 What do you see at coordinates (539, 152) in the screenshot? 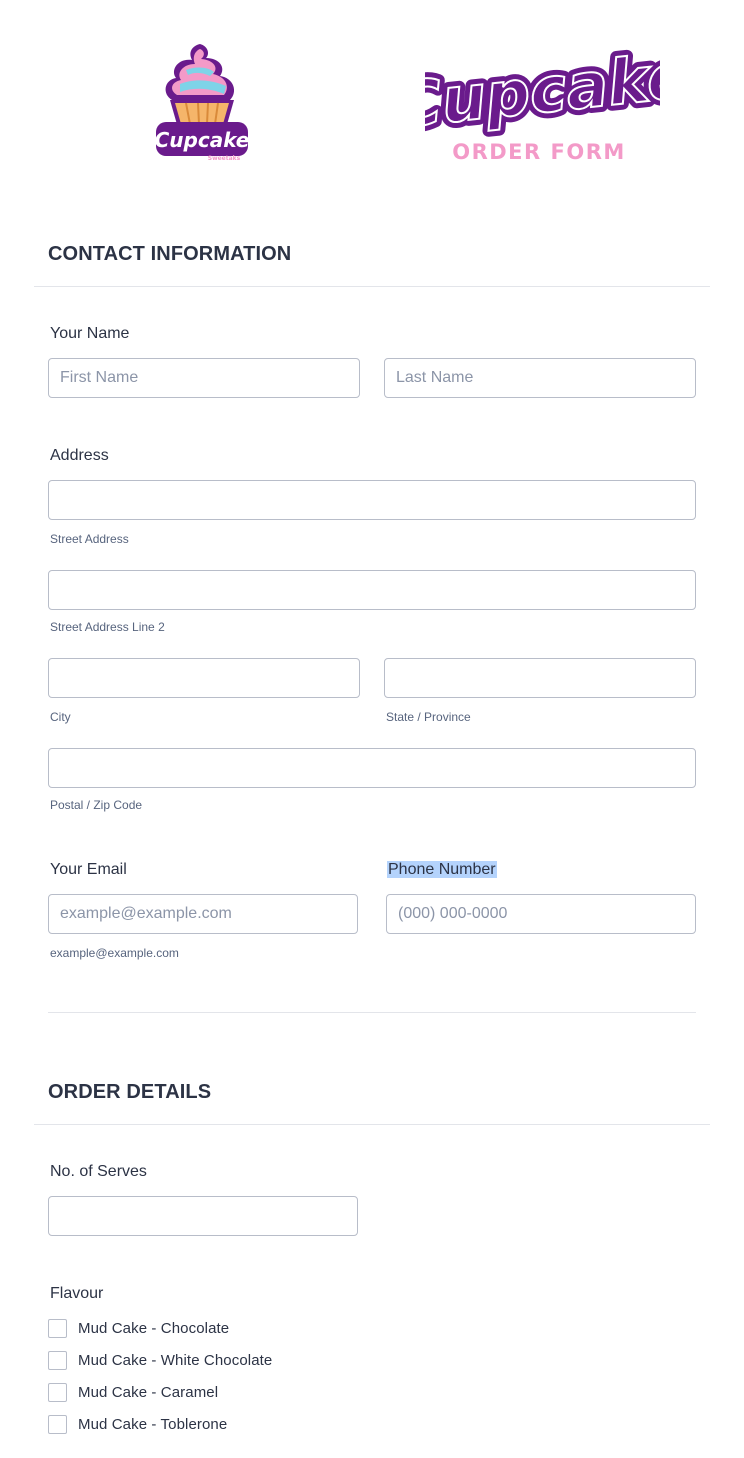
I see `svg-text: ORDER FORM` at bounding box center [539, 152].